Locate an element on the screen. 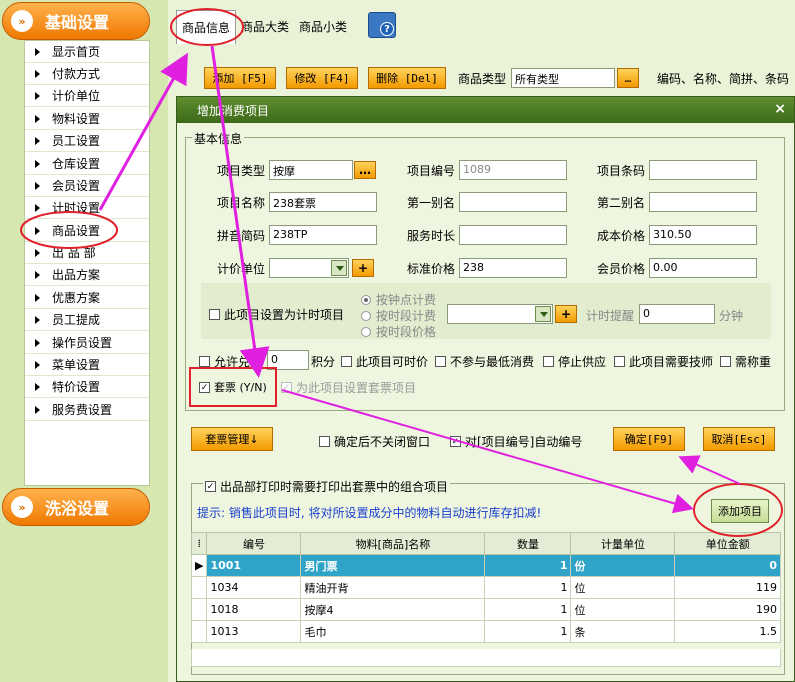  sidebar-item-output-plan: 出品方案 is located at coordinates (87, 275).